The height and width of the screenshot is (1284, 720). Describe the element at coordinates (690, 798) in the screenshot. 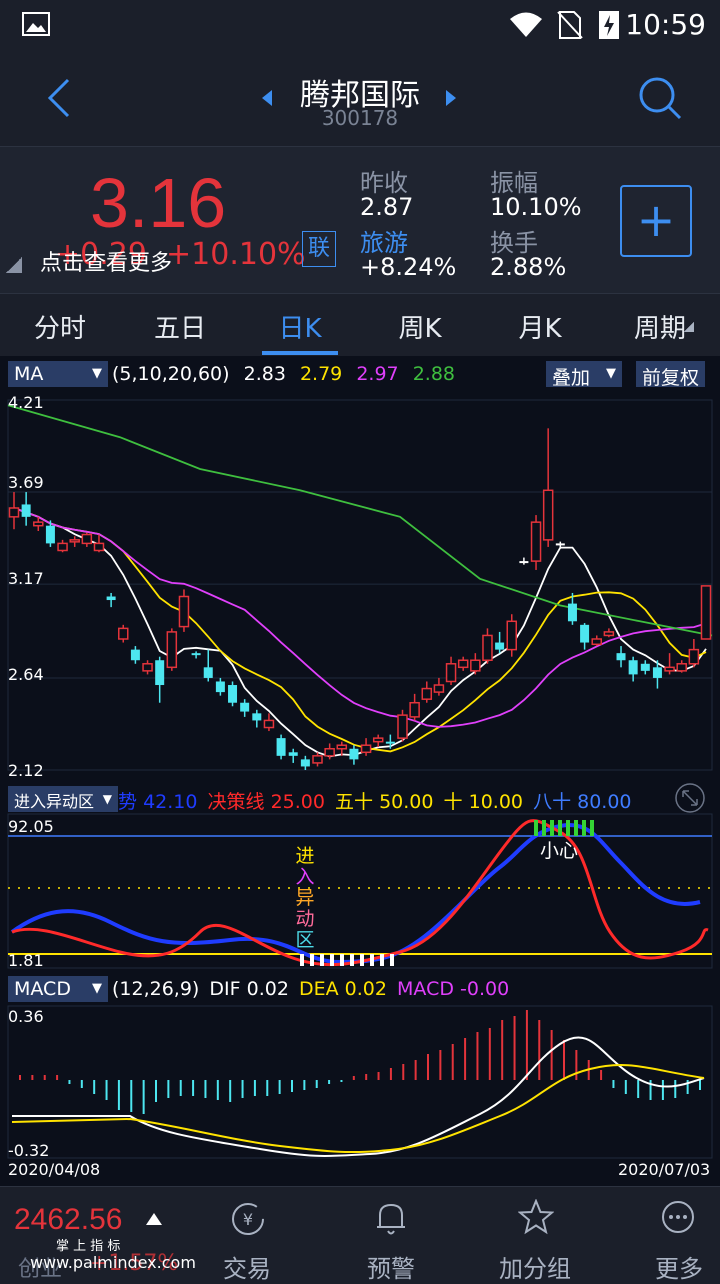

I see `expand-icon` at that location.